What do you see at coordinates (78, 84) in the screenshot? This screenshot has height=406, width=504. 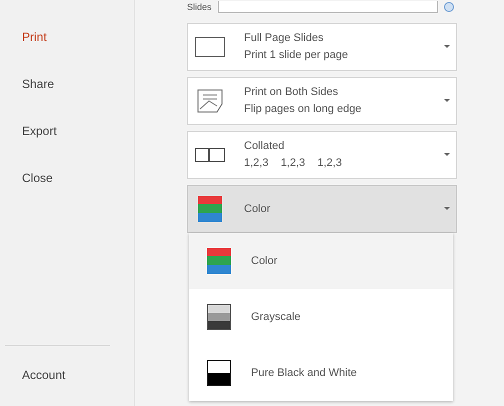 I see `sidebar-item: Share` at bounding box center [78, 84].